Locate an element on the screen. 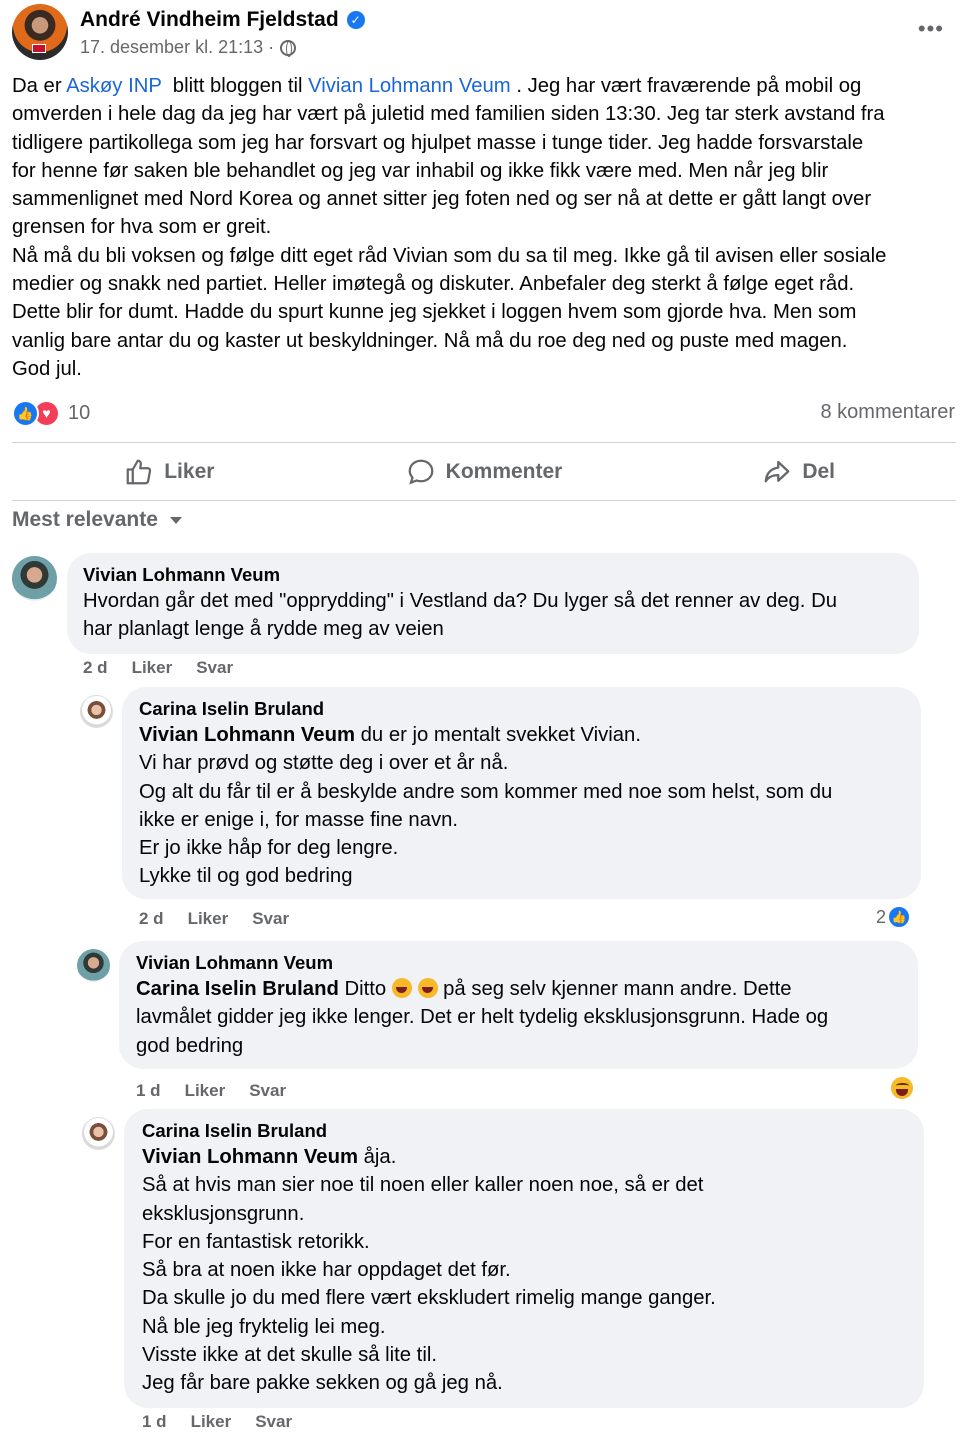  more-options-button: ••• is located at coordinates (931, 29).